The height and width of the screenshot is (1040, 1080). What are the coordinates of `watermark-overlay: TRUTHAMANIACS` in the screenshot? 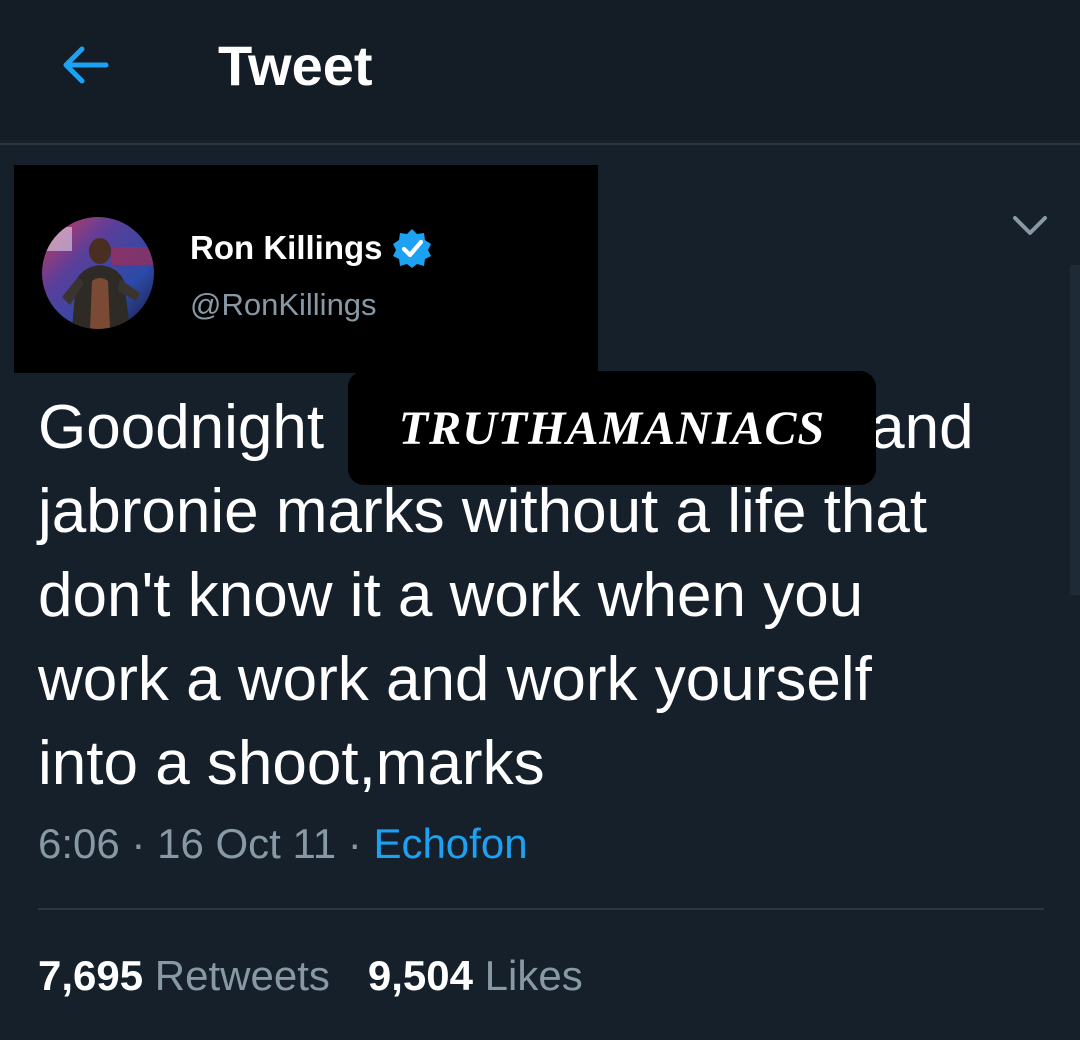 It's located at (612, 428).